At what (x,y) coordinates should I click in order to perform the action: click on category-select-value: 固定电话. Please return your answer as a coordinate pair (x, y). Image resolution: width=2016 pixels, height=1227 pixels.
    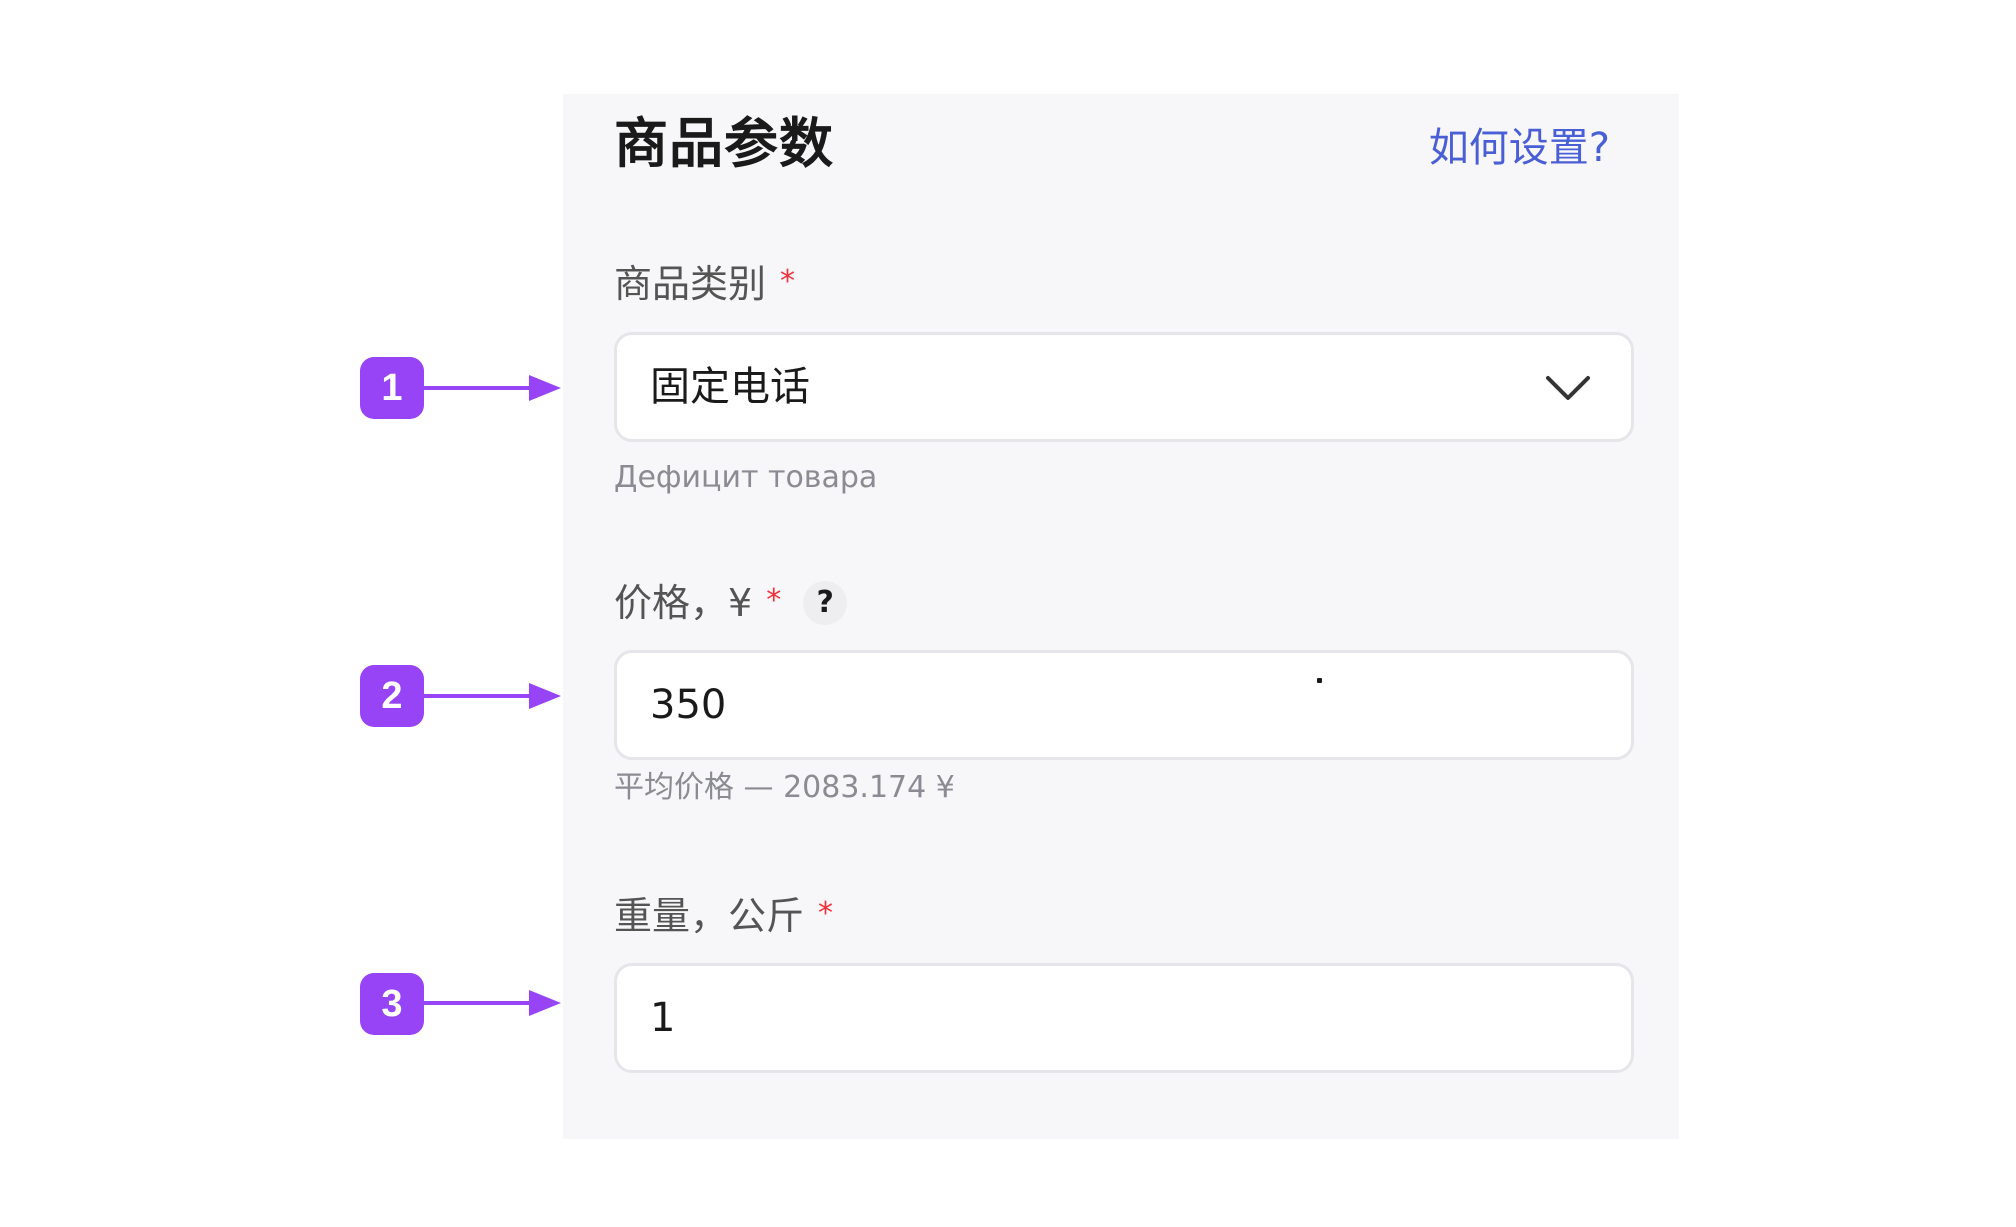
    Looking at the image, I should click on (730, 387).